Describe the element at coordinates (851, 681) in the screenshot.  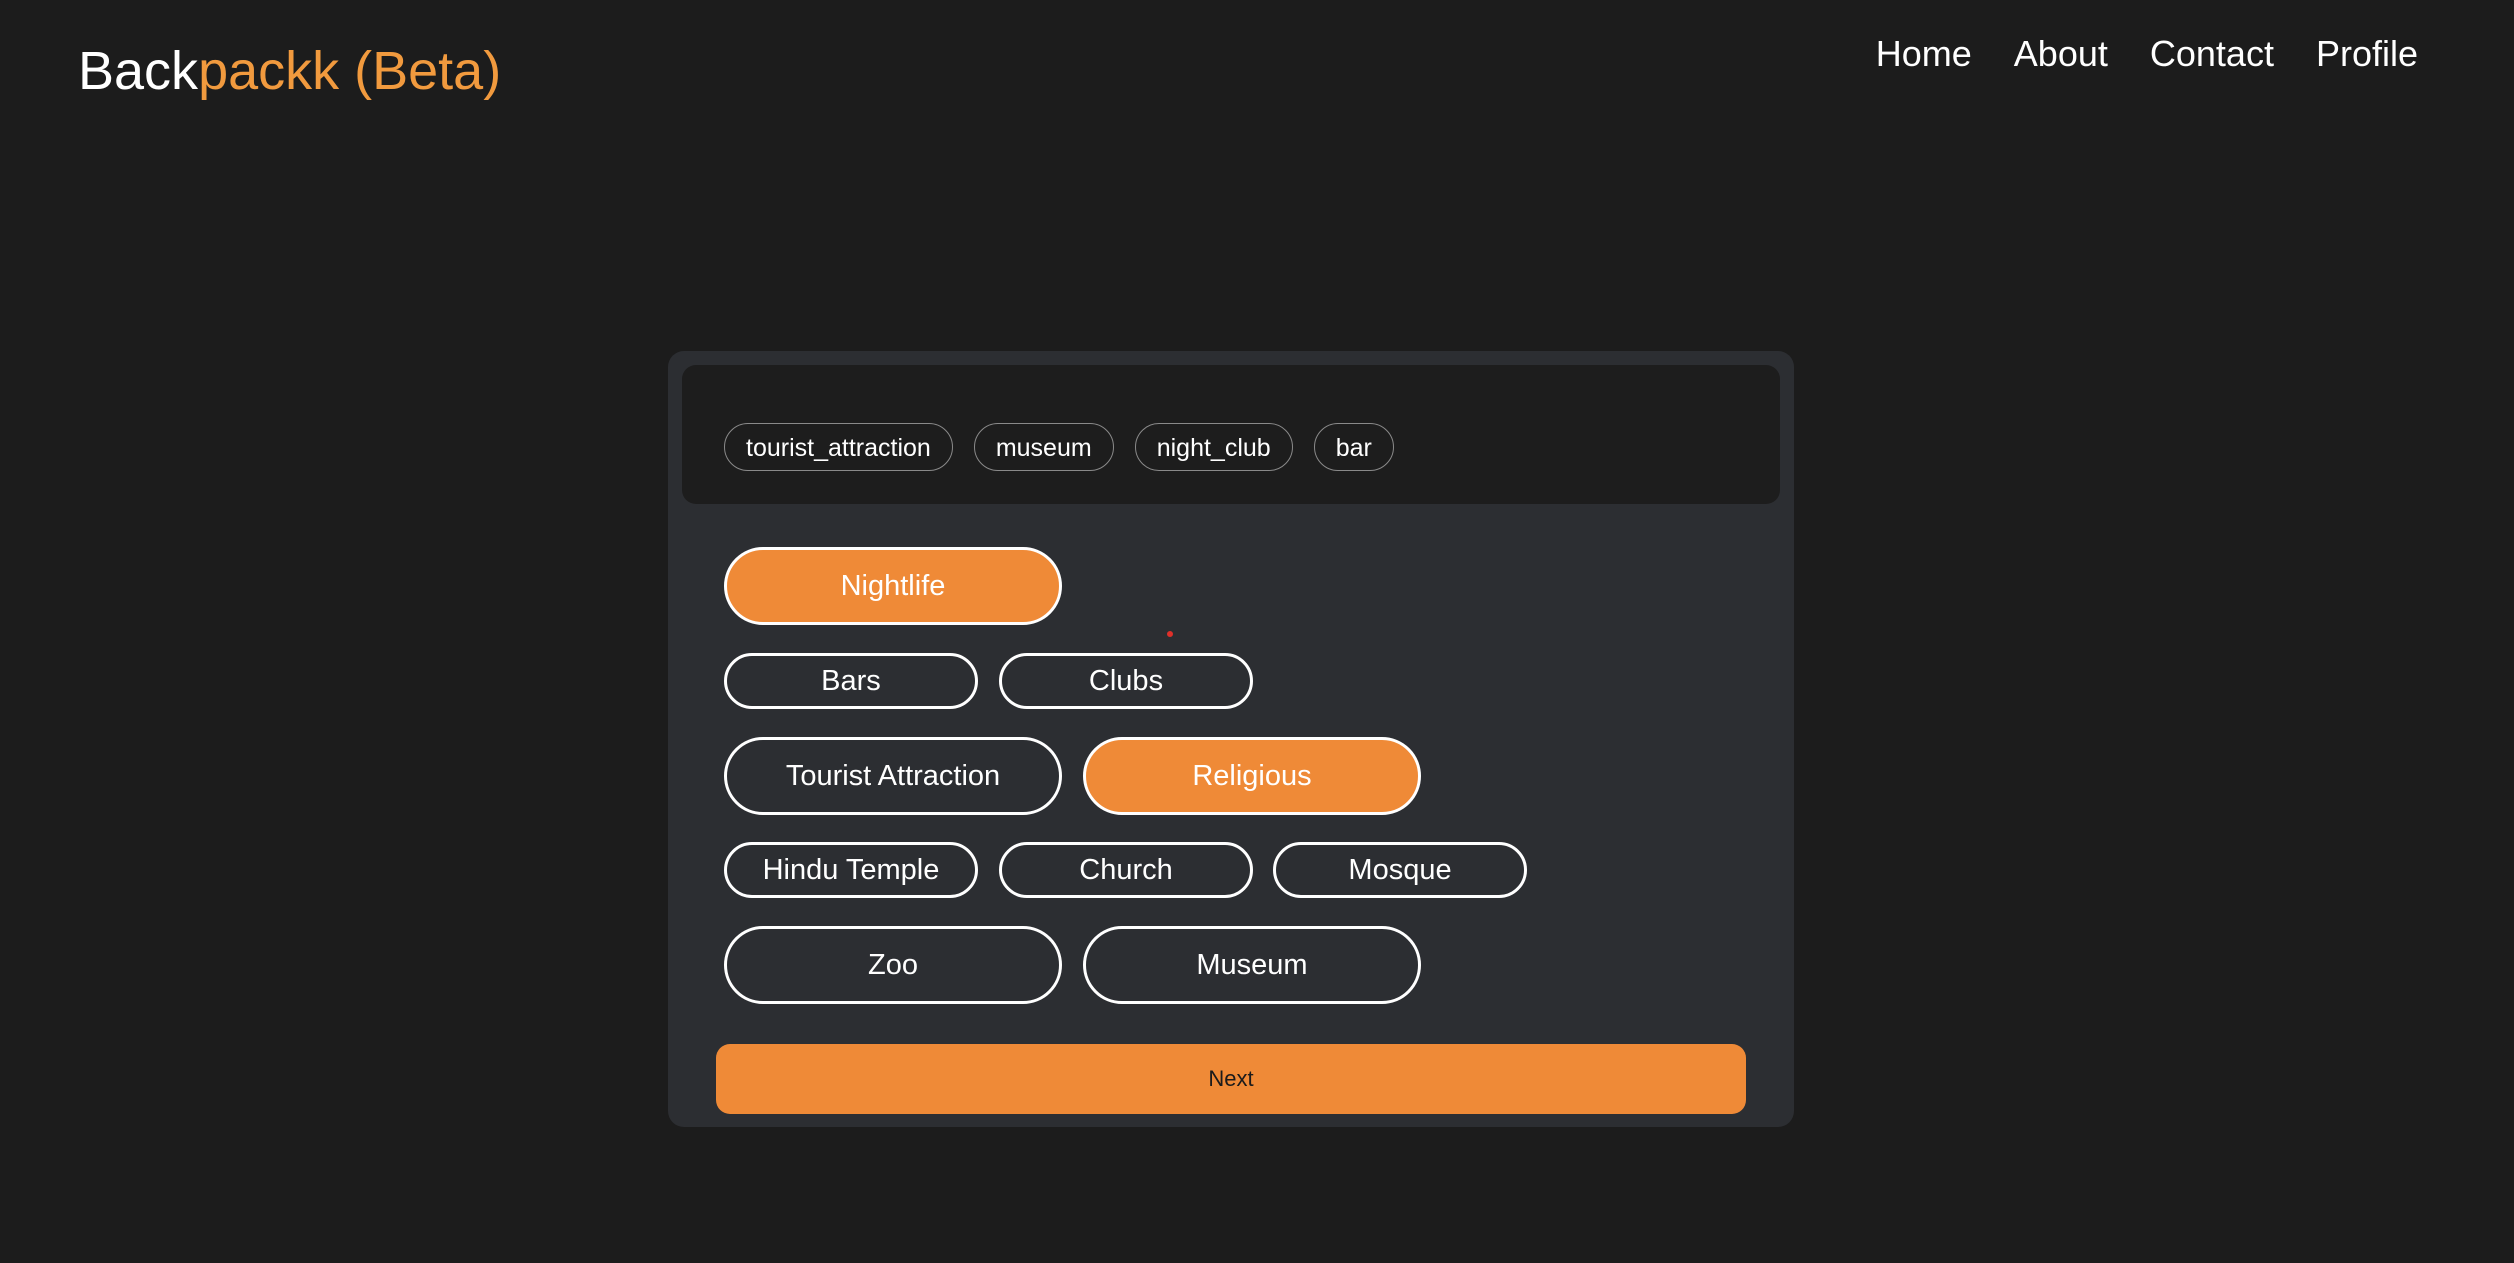
I see `category-bars-button: Bars` at that location.